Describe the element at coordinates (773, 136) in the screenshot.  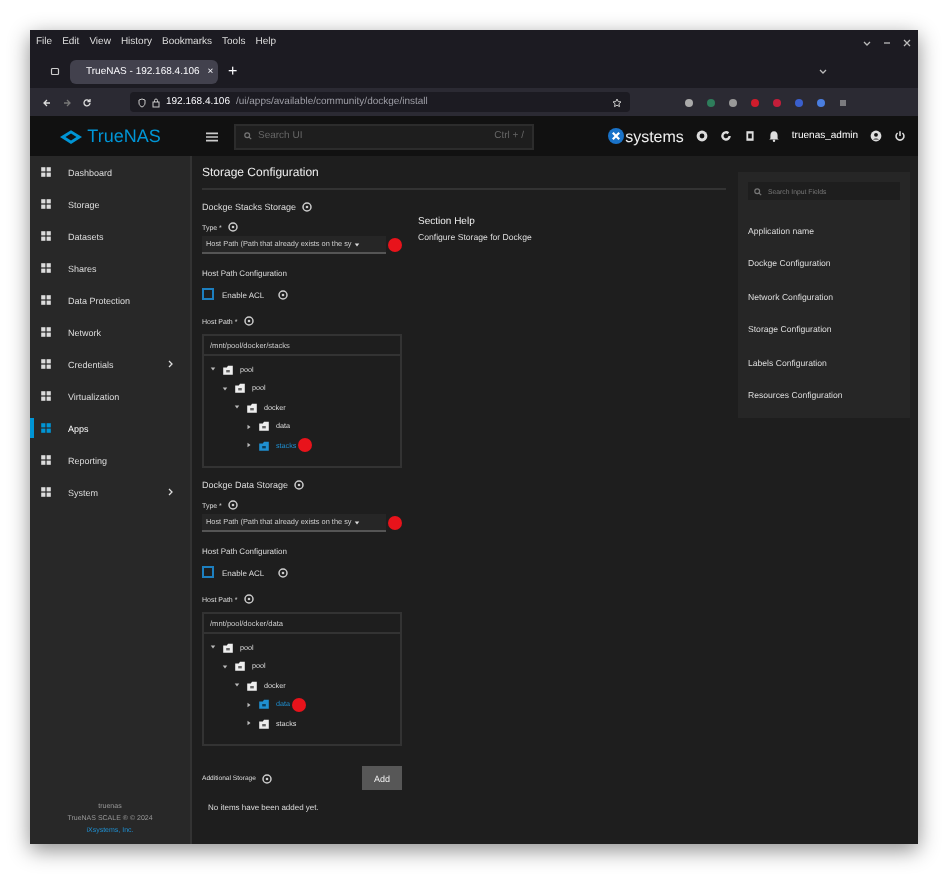
I see `bell-icon` at that location.